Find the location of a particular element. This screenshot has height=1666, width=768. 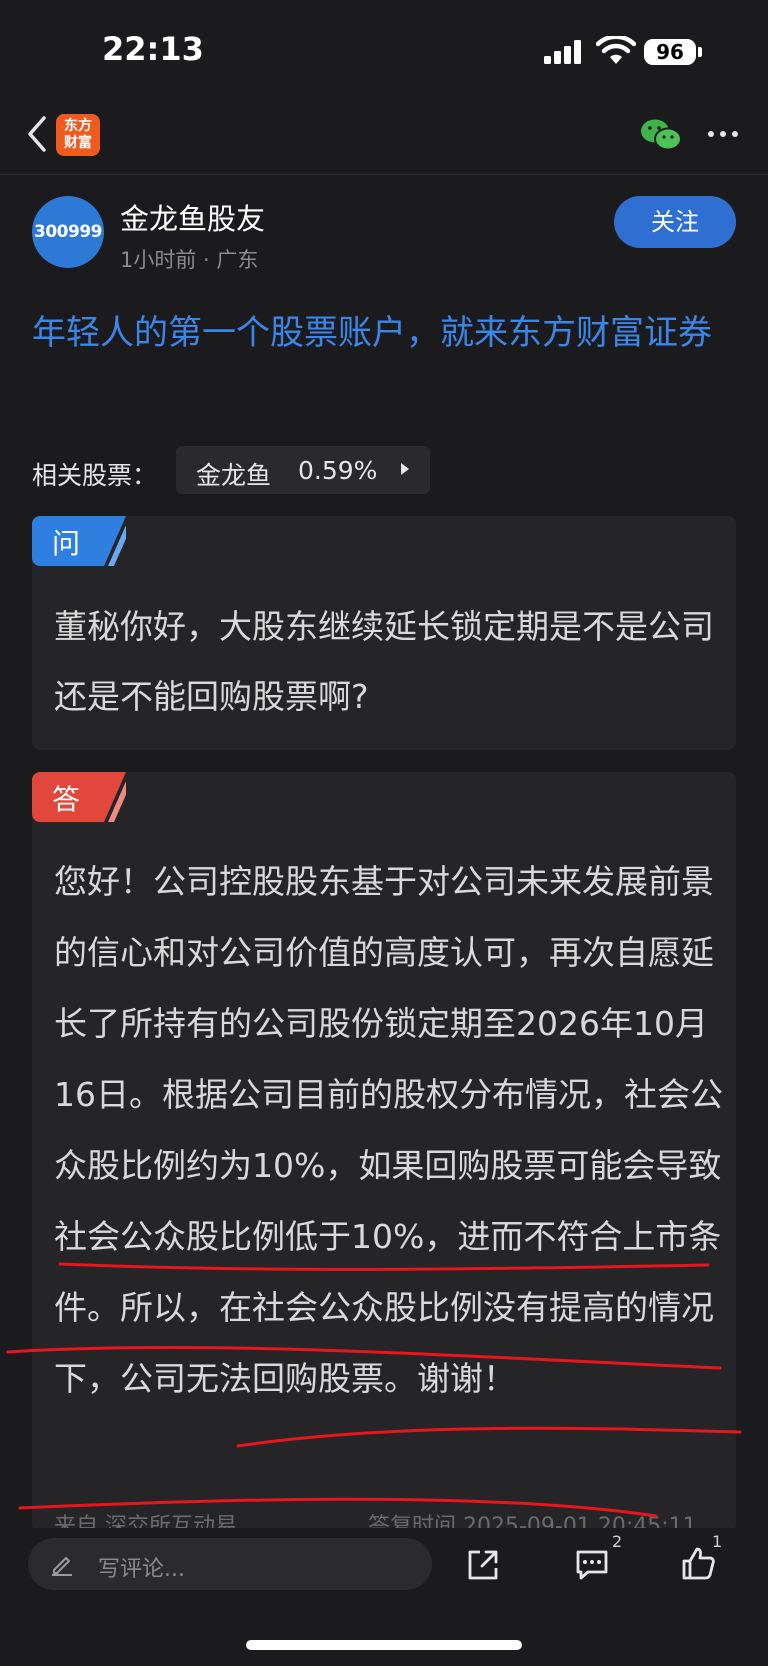

related-stock-change: 0.59% is located at coordinates (338, 470).